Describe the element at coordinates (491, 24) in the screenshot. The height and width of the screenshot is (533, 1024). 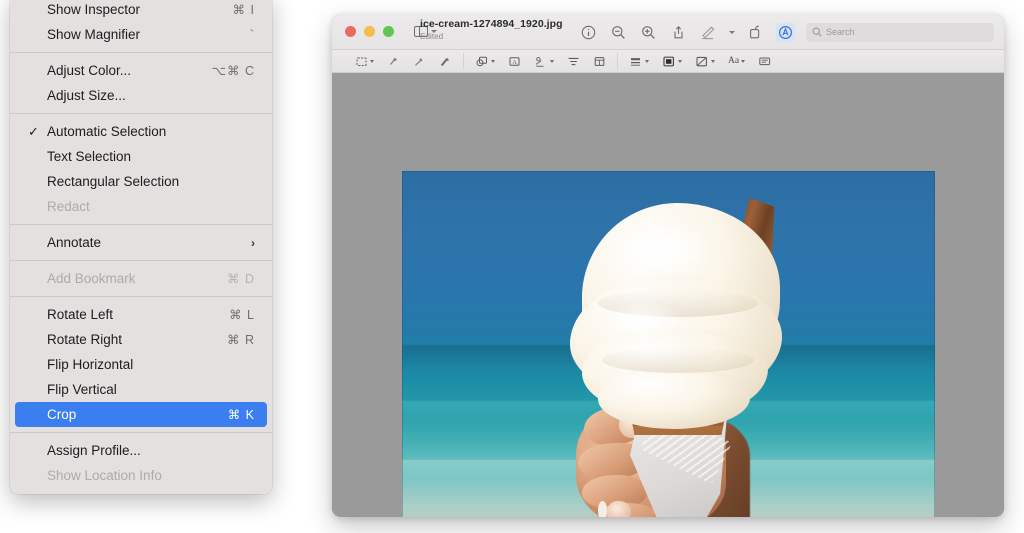
I see `document-title: ice-cream-1274894_1920.jpg` at that location.